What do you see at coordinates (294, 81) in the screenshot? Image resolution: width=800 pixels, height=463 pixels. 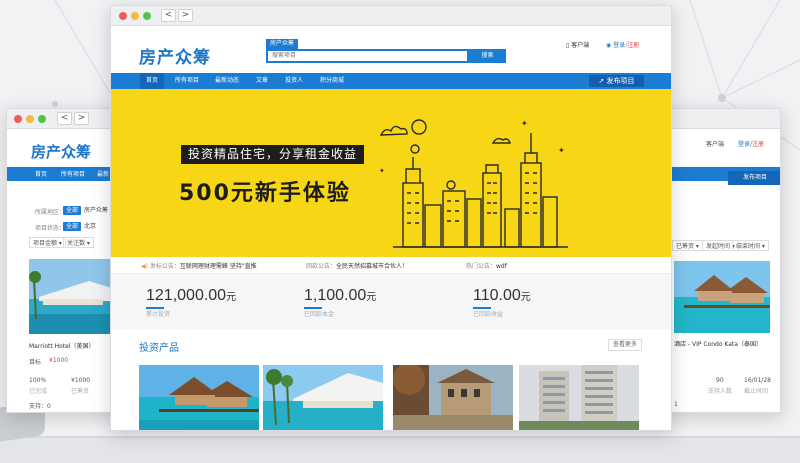 I see `nav-item-investors: 投资人` at bounding box center [294, 81].